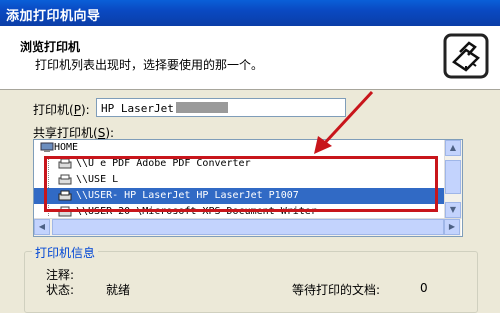  What do you see at coordinates (118, 290) in the screenshot?
I see `status-value: 就绪` at bounding box center [118, 290].